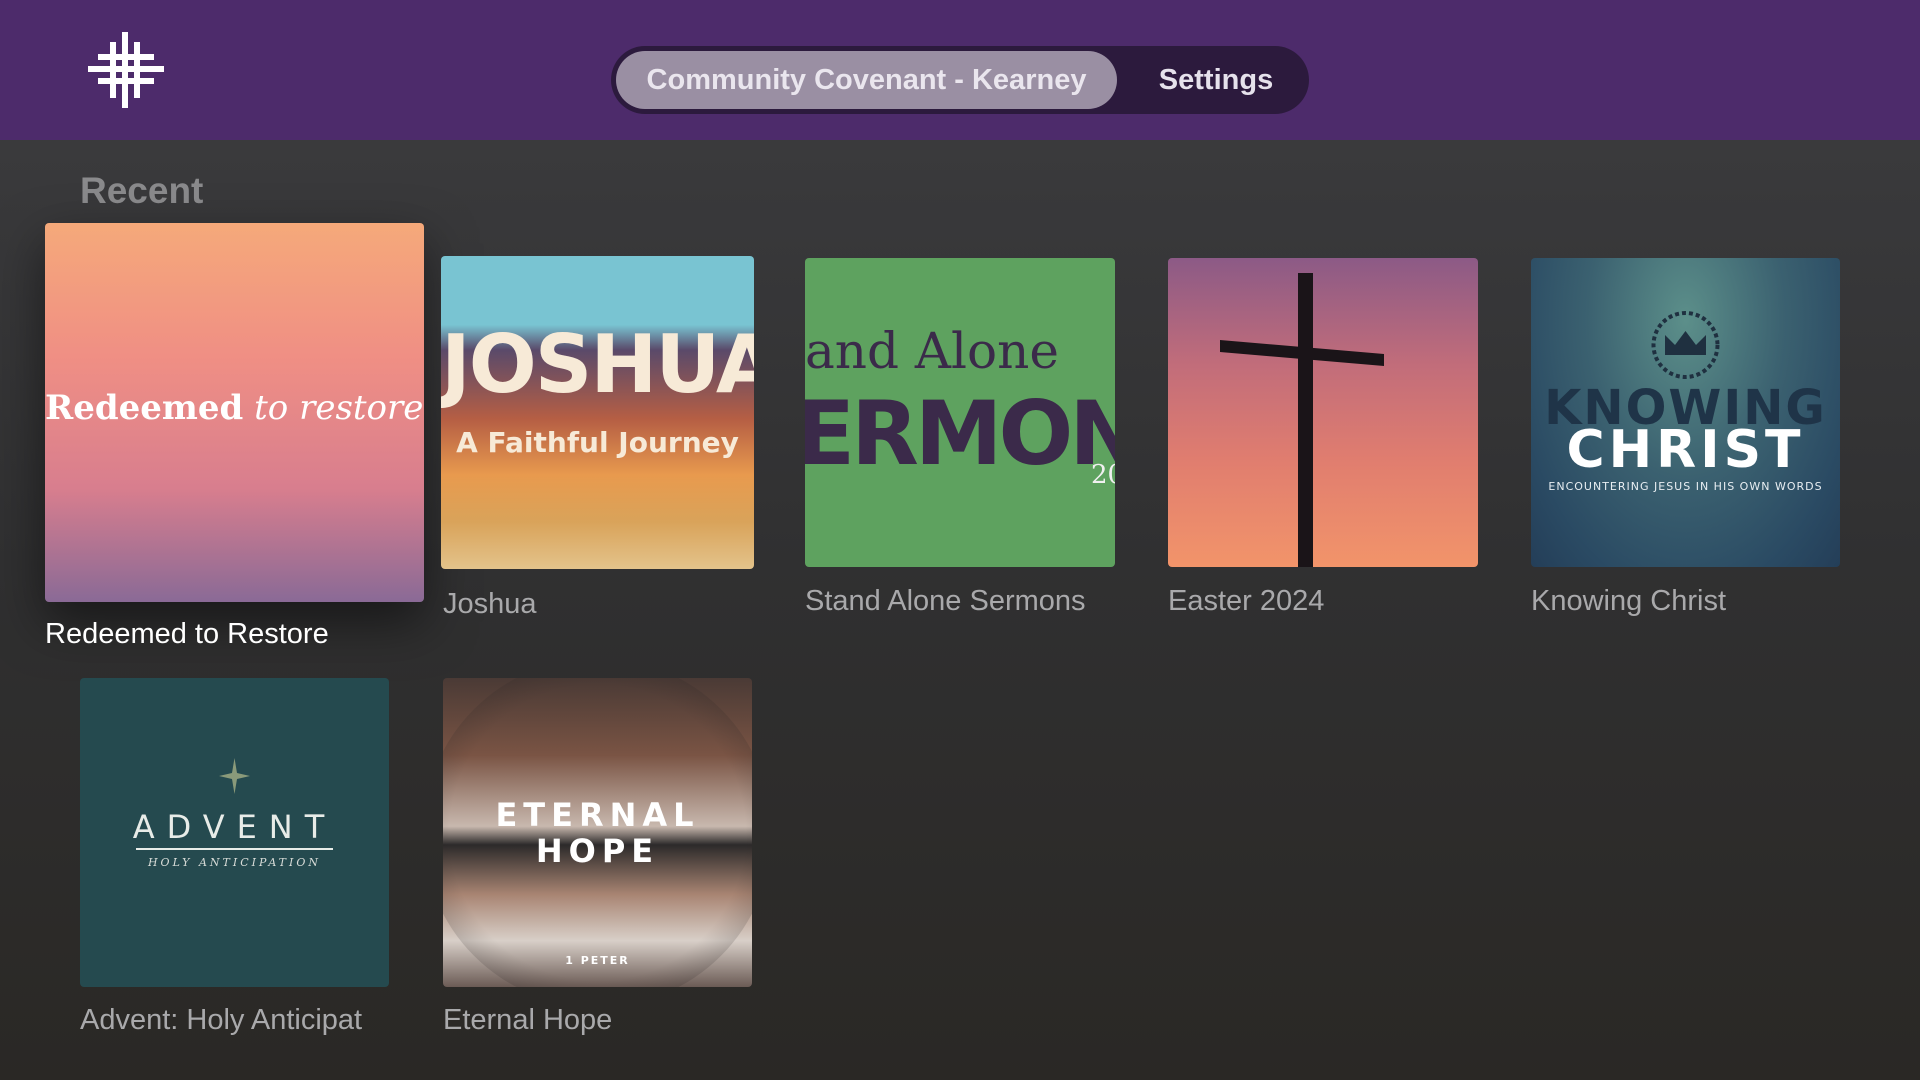 This screenshot has width=1920, height=1080. Describe the element at coordinates (1629, 601) in the screenshot. I see `series-label: Knowing Christ` at that location.